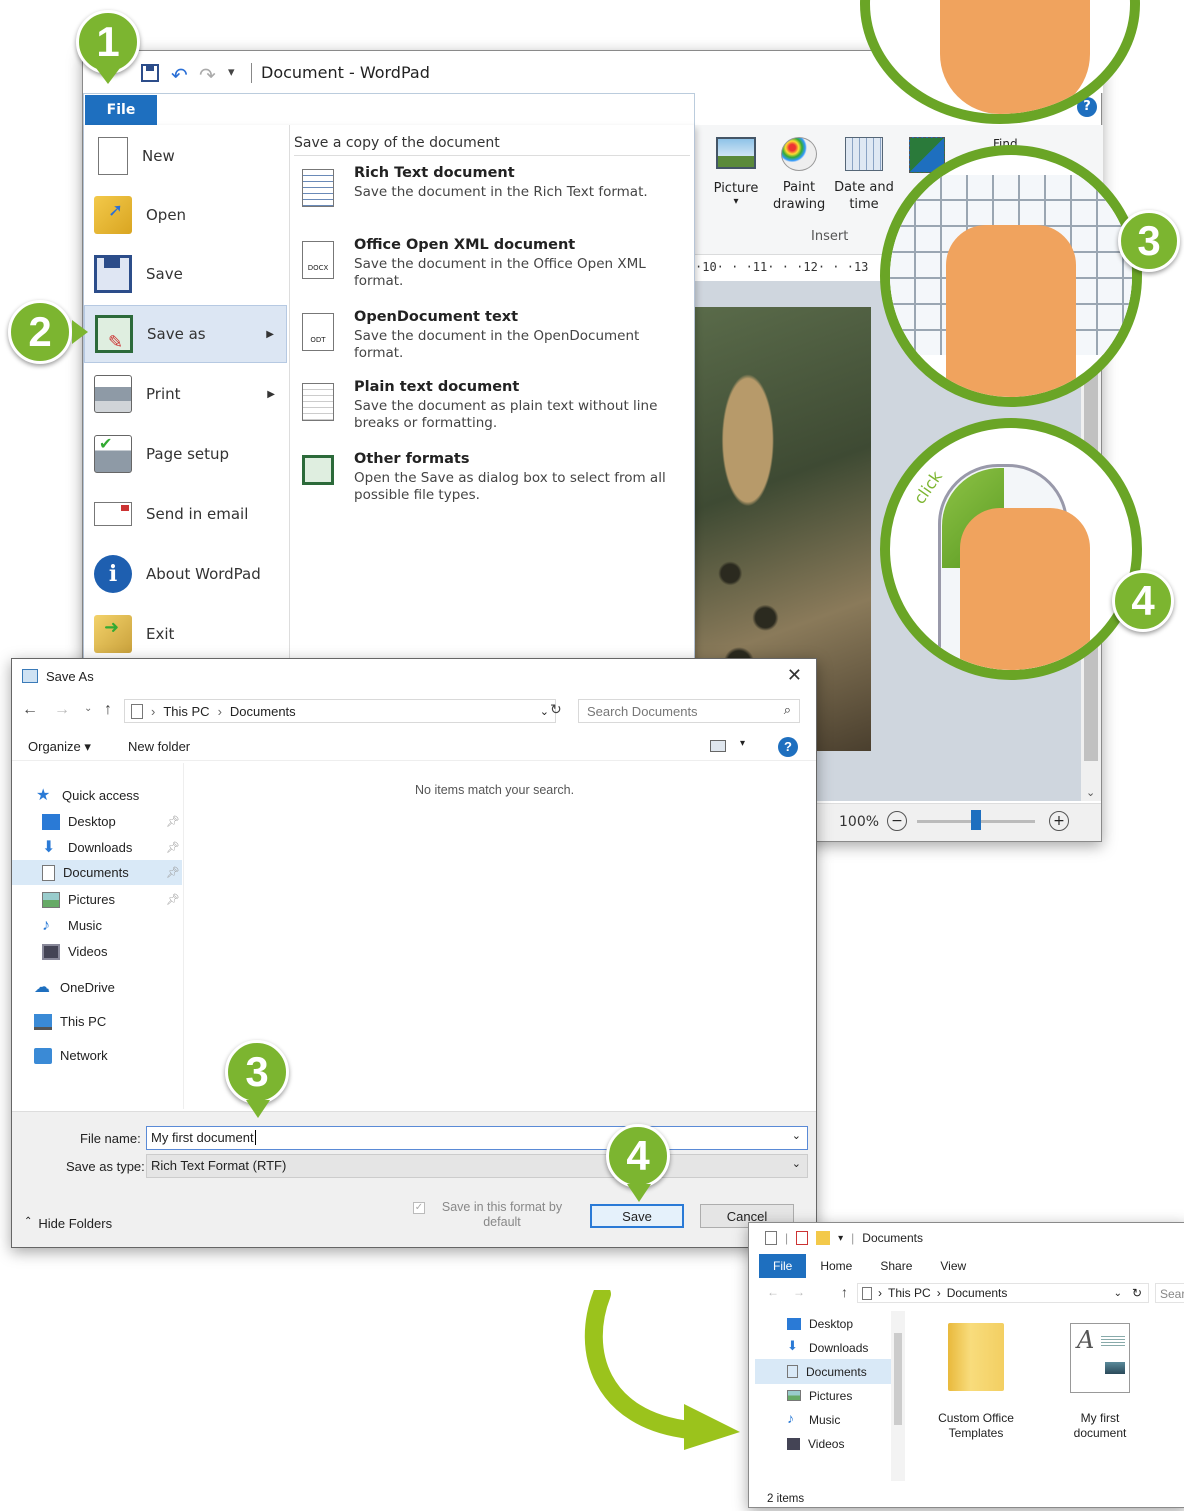 This screenshot has width=1184, height=1511. Describe the element at coordinates (815, 1443) in the screenshot. I see `explorer-nav-videos: Videos` at that location.